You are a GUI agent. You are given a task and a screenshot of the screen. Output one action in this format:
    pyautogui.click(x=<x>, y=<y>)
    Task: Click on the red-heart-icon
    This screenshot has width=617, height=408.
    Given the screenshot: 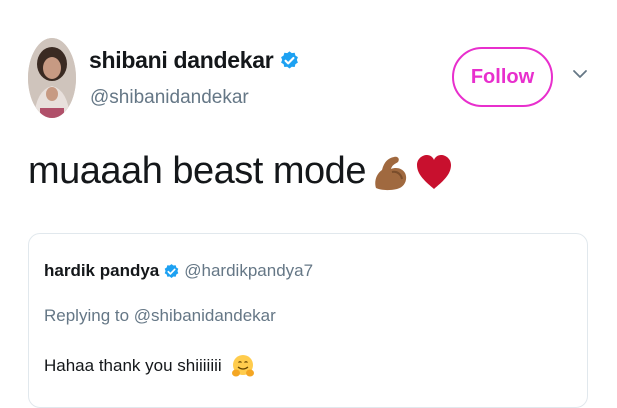 What is the action you would take?
    pyautogui.click(x=433, y=171)
    